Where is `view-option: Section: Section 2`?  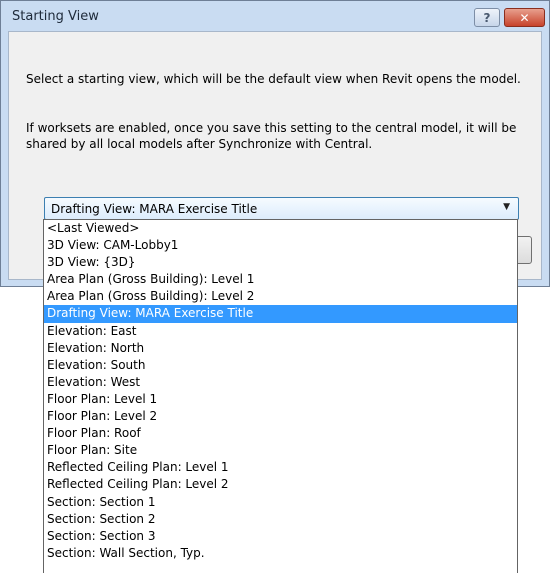 view-option: Section: Section 2 is located at coordinates (280, 519).